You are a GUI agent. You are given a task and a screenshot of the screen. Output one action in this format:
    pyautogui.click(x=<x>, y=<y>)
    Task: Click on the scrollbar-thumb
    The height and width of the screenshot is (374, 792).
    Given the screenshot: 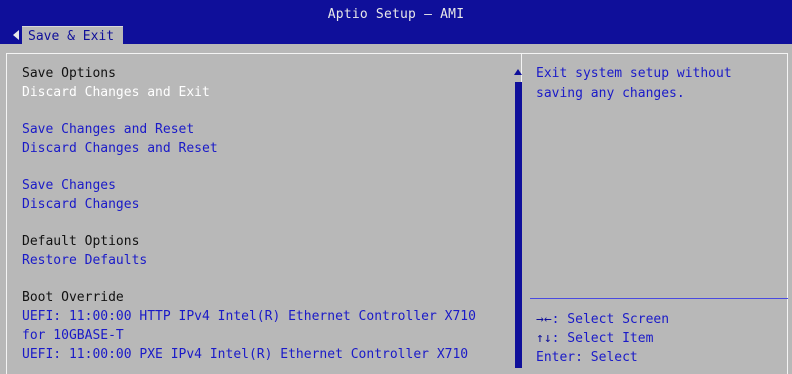 What is the action you would take?
    pyautogui.click(x=518, y=225)
    